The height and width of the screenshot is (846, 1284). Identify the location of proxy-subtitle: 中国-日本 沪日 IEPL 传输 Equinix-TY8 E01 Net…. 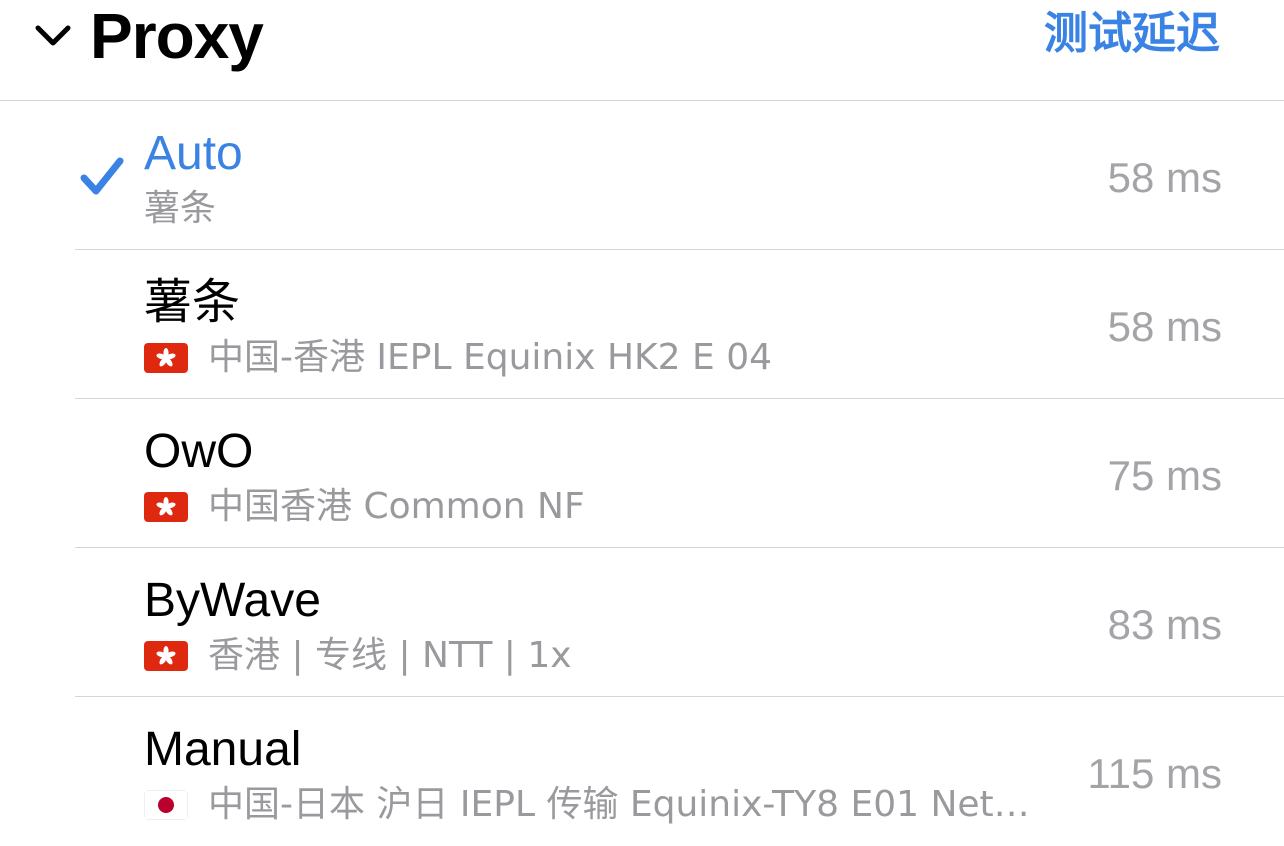
(587, 805).